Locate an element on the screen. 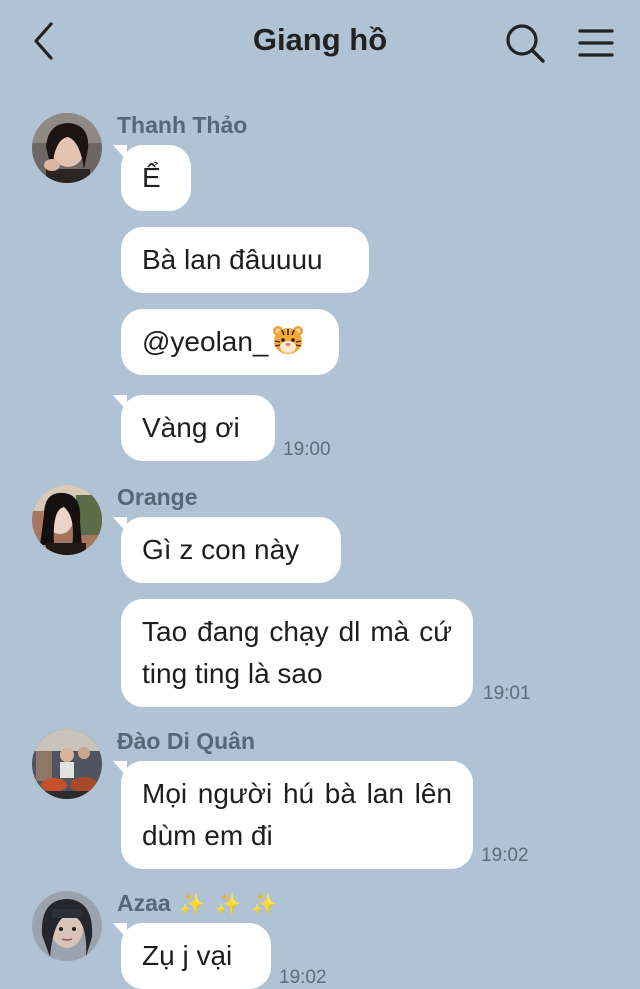 The width and height of the screenshot is (640, 989). message-text: Zụ j vại is located at coordinates (187, 955).